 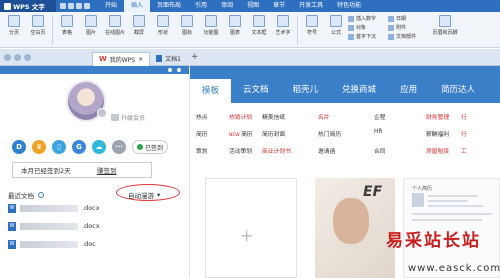 I want to click on cloud-icon: ☁, so click(x=99, y=147).